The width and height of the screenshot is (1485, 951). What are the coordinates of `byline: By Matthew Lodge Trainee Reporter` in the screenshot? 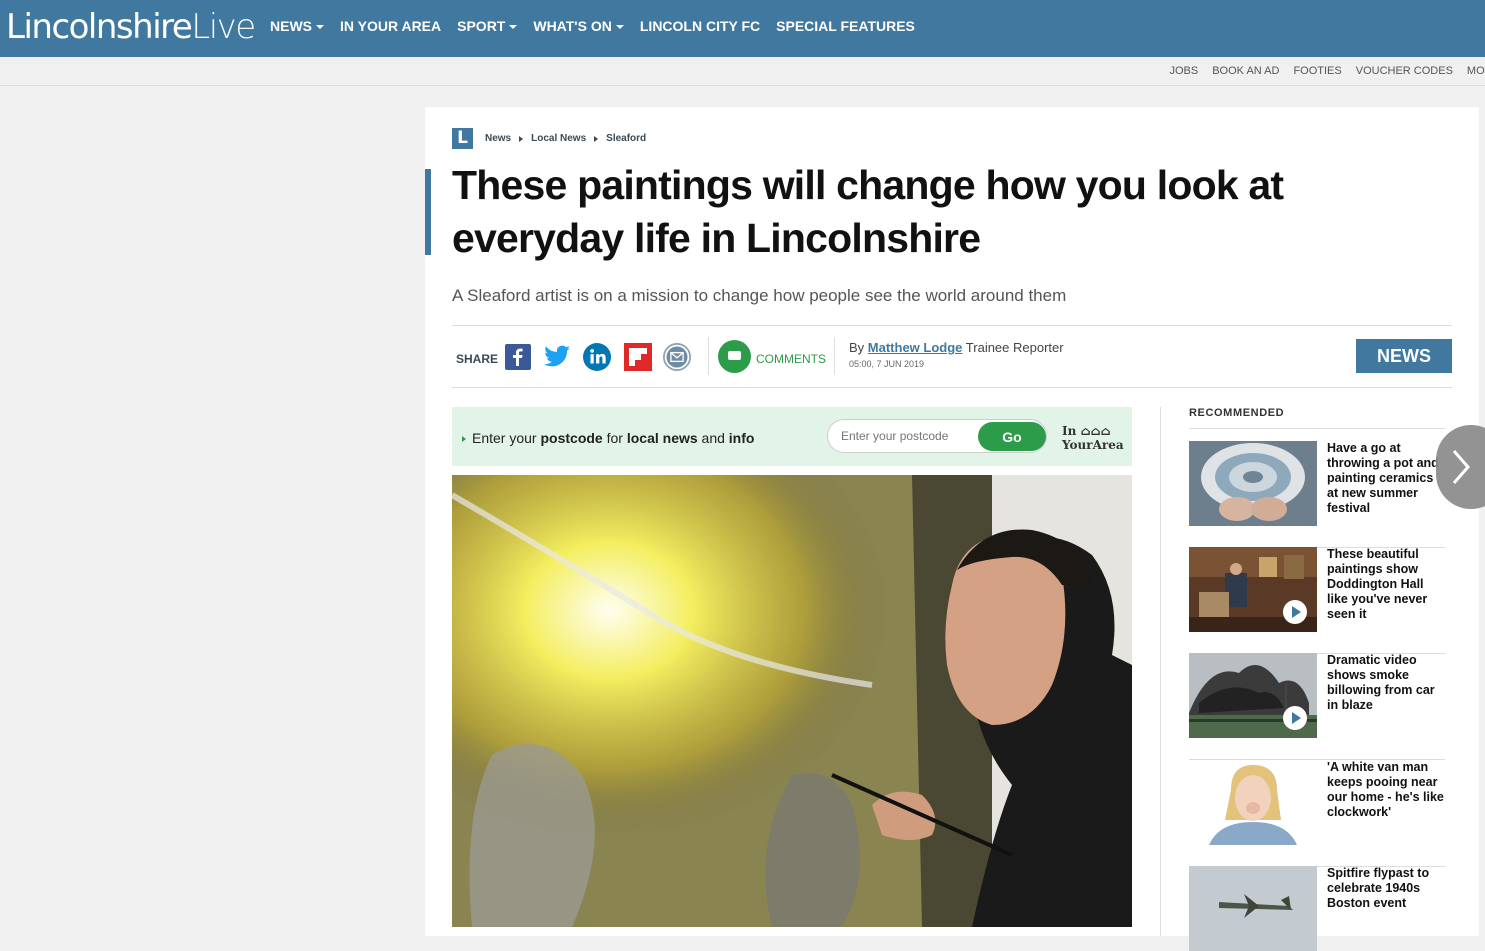 It's located at (956, 347).